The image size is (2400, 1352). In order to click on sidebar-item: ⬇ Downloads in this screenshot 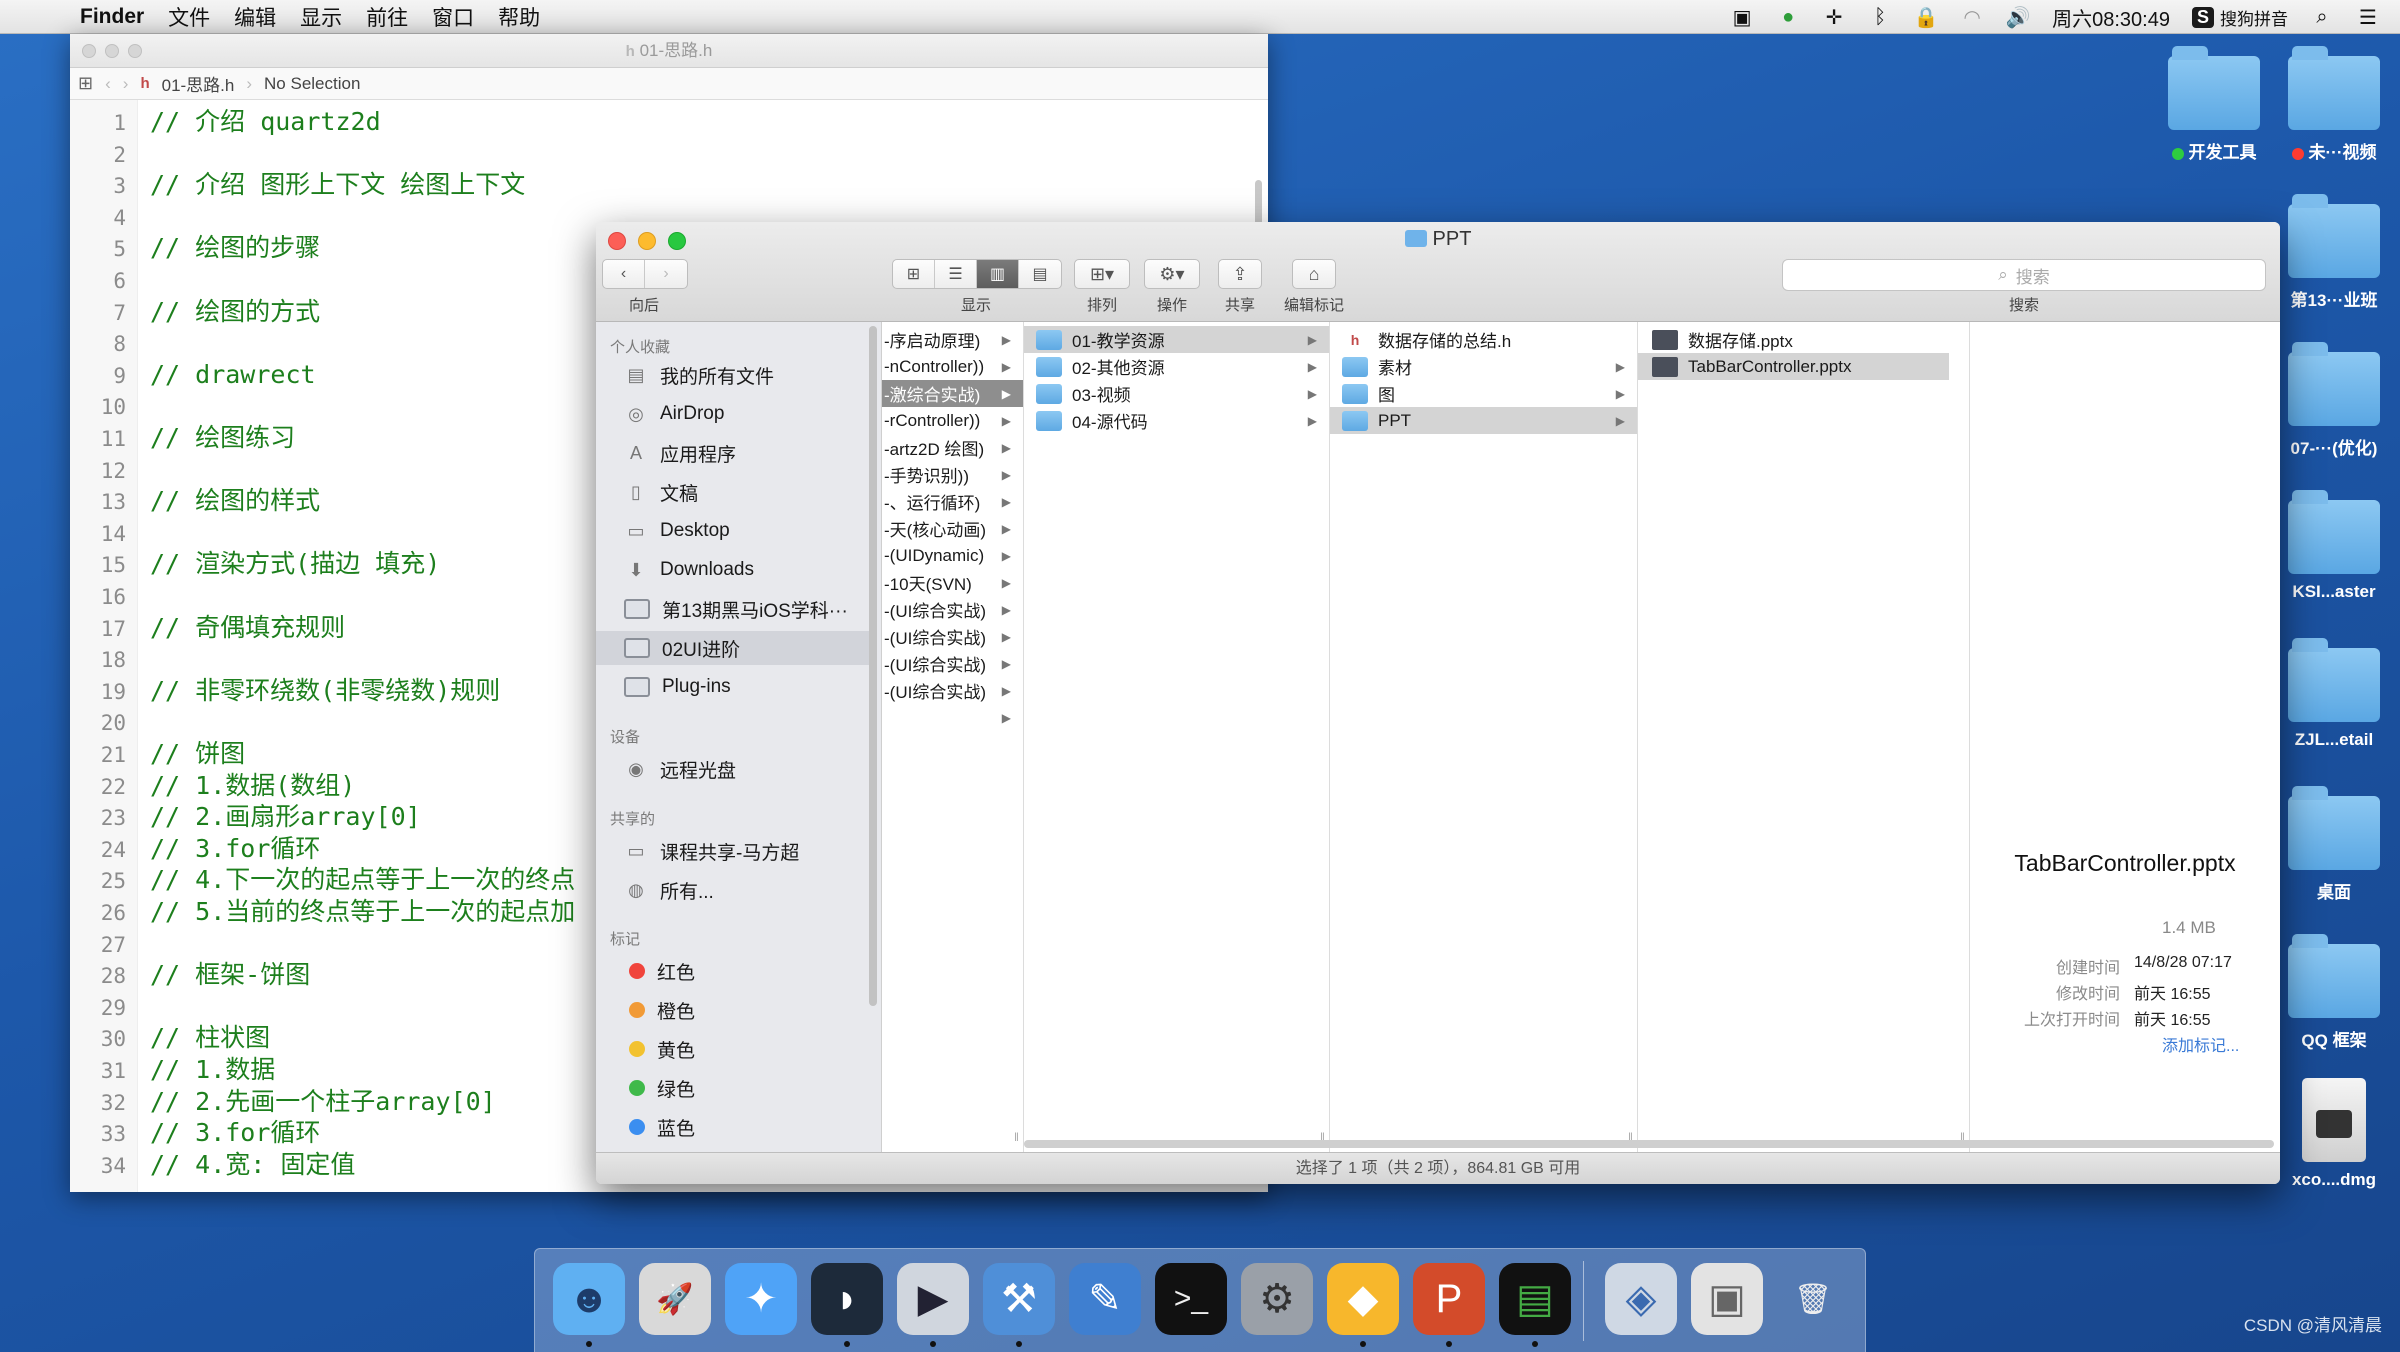, I will do `click(736, 570)`.